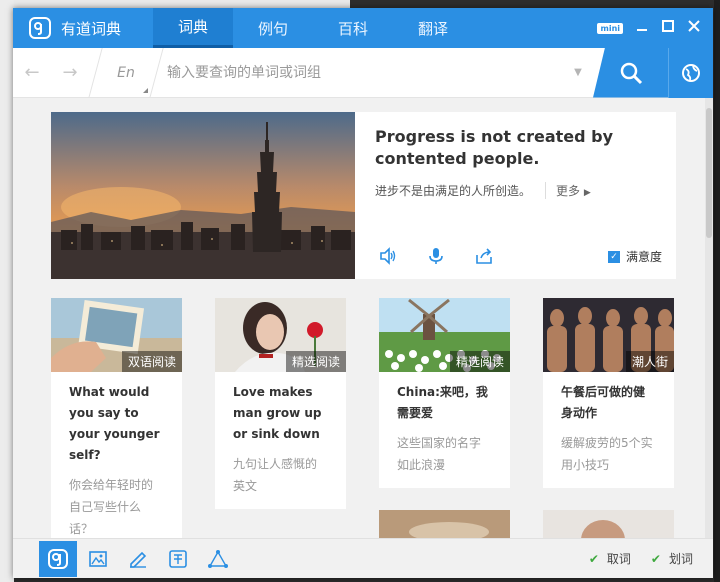  I want to click on satisfaction-label: 满意度, so click(643, 257).